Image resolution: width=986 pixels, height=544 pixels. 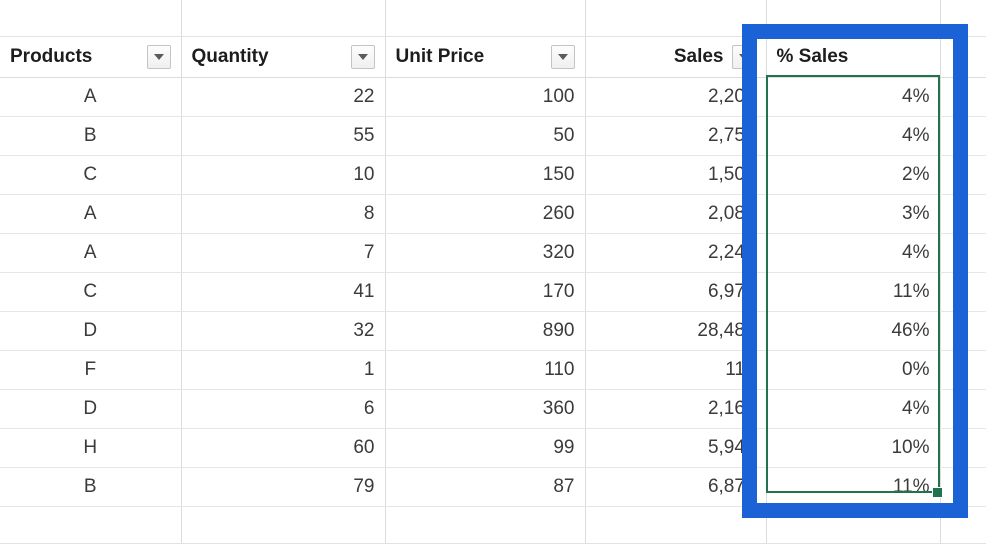 What do you see at coordinates (853, 448) in the screenshot?
I see `cell-pct-sales: 10%` at bounding box center [853, 448].